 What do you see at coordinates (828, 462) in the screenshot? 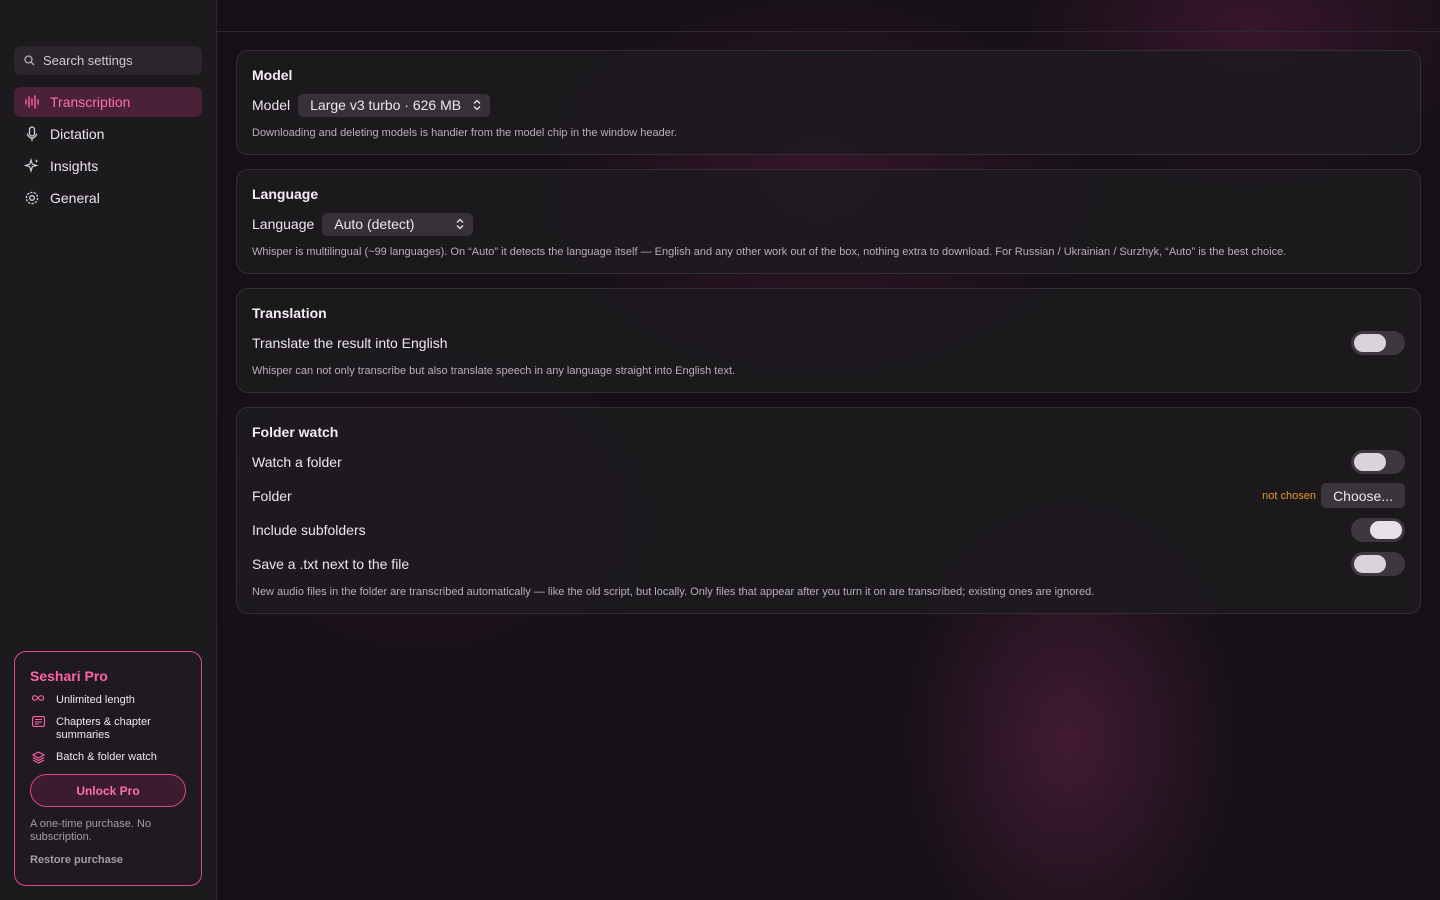
I see `watch-folder-row: Watch a folder` at bounding box center [828, 462].